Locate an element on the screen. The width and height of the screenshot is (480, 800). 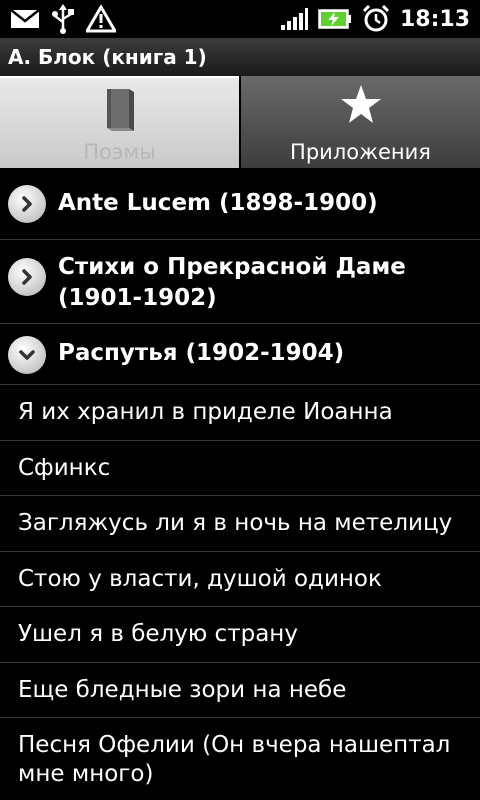
battery-charging-icon is located at coordinates (335, 19).